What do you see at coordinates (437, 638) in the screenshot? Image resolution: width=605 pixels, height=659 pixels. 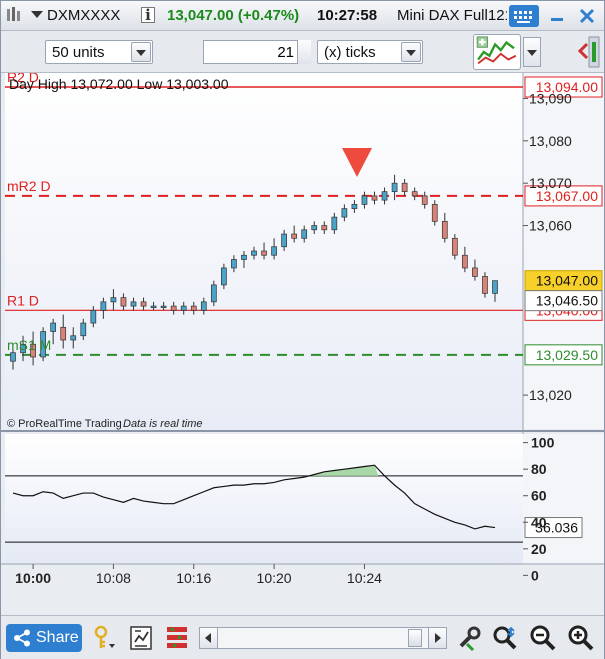 I see `scroll-right-icon` at bounding box center [437, 638].